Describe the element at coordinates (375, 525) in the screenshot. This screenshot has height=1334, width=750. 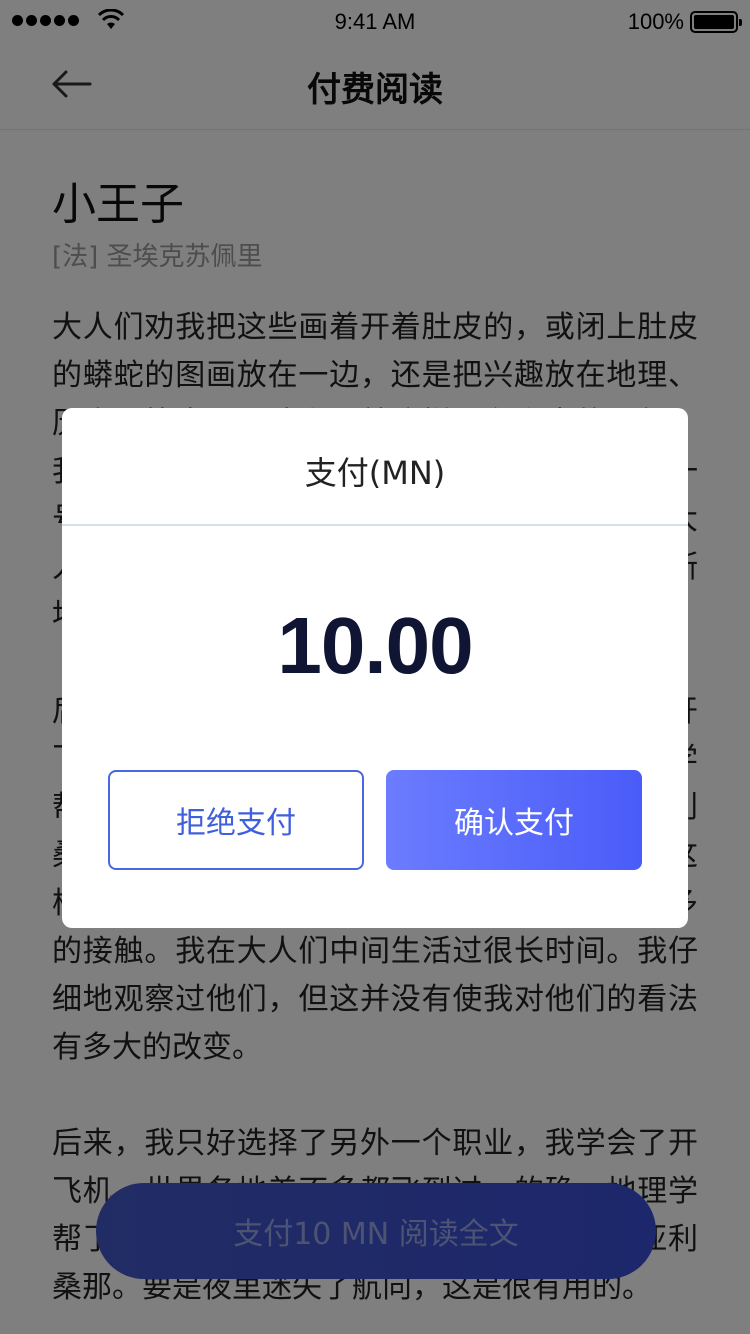
I see `dialog-divider` at that location.